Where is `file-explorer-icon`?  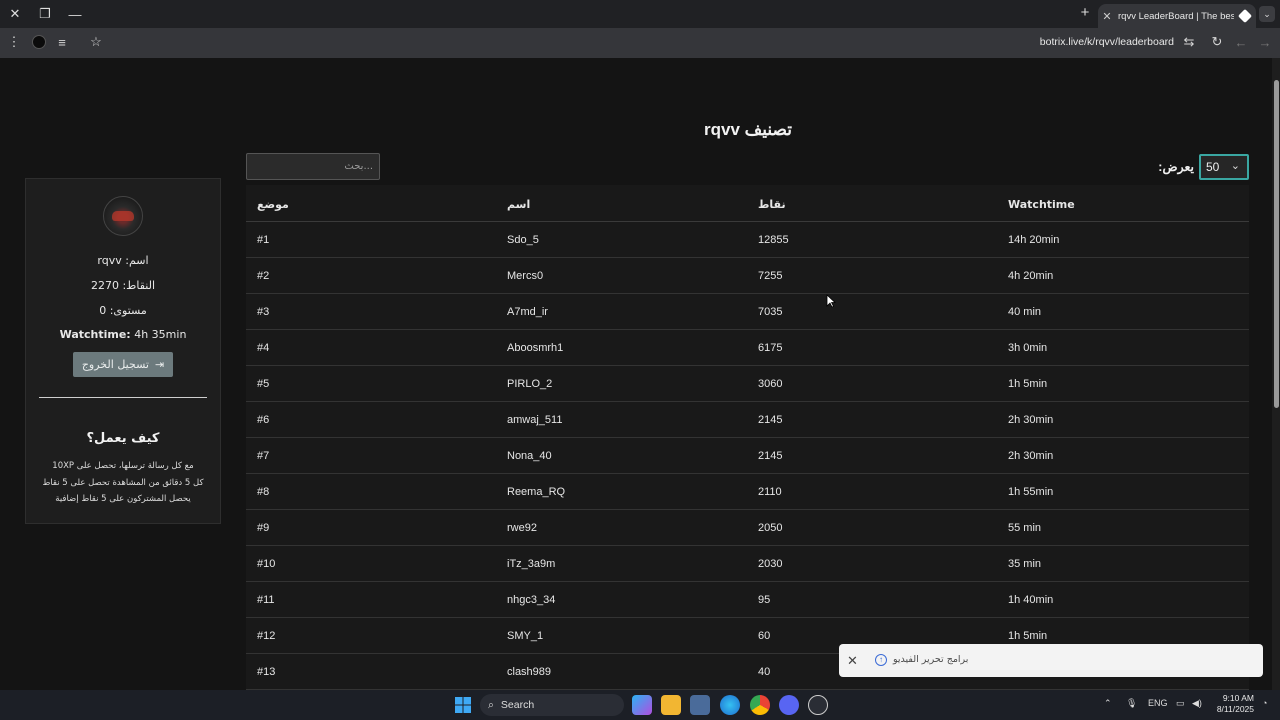 file-explorer-icon is located at coordinates (671, 705).